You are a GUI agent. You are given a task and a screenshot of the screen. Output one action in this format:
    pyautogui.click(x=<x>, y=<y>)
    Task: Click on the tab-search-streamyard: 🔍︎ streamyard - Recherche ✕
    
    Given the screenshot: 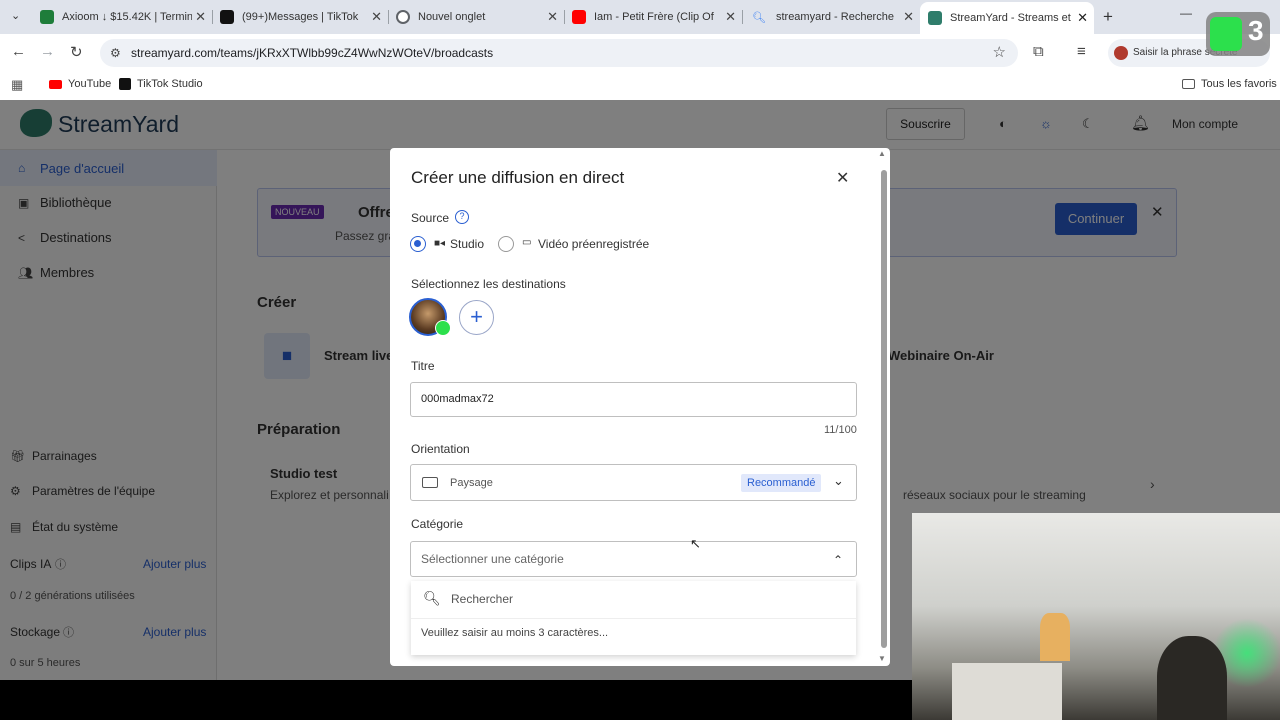 What is the action you would take?
    pyautogui.click(x=832, y=17)
    